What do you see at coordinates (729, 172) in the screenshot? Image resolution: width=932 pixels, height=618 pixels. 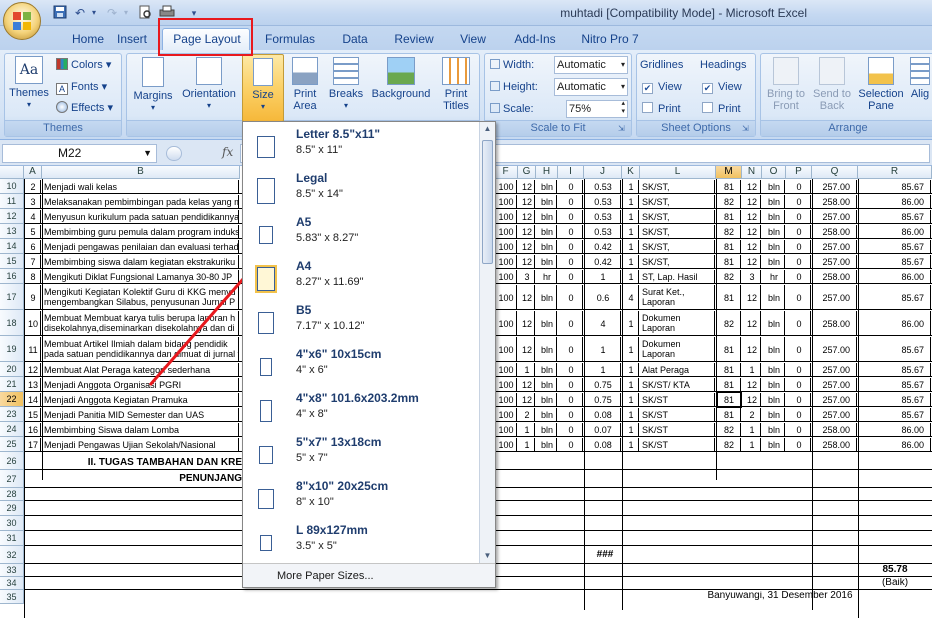 I see `column-header-m: M` at bounding box center [729, 172].